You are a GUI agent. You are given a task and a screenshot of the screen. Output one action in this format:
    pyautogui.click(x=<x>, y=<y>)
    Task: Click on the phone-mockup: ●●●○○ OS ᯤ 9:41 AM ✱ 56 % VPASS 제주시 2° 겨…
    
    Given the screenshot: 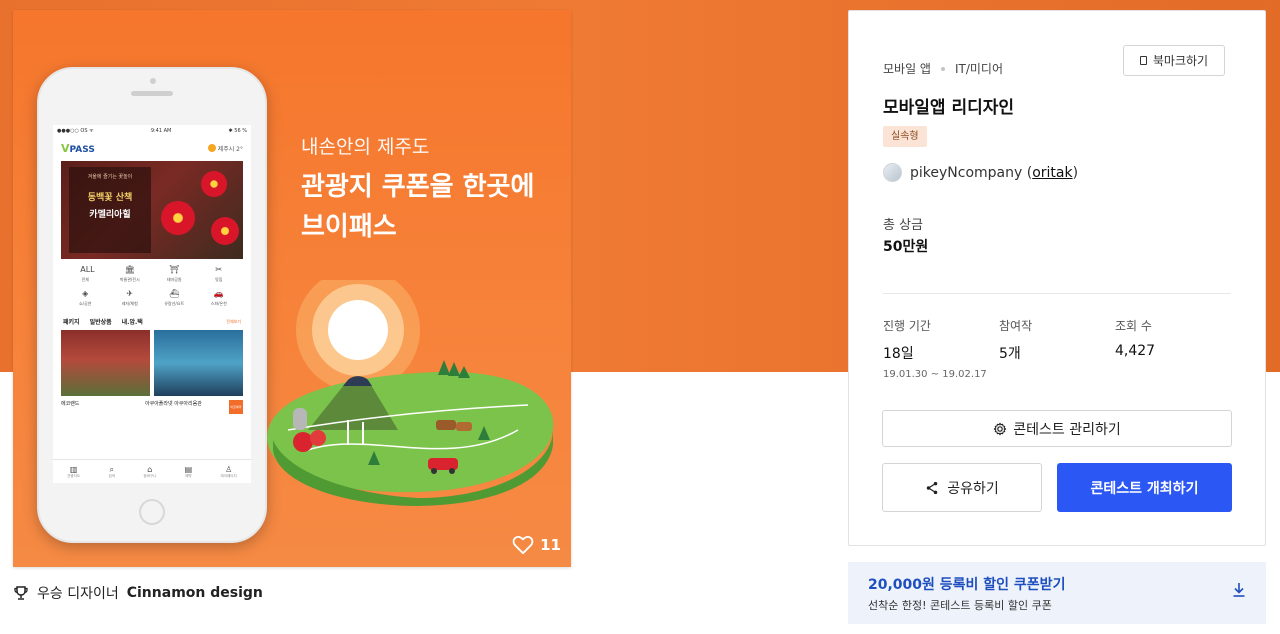 What is the action you would take?
    pyautogui.click(x=152, y=305)
    